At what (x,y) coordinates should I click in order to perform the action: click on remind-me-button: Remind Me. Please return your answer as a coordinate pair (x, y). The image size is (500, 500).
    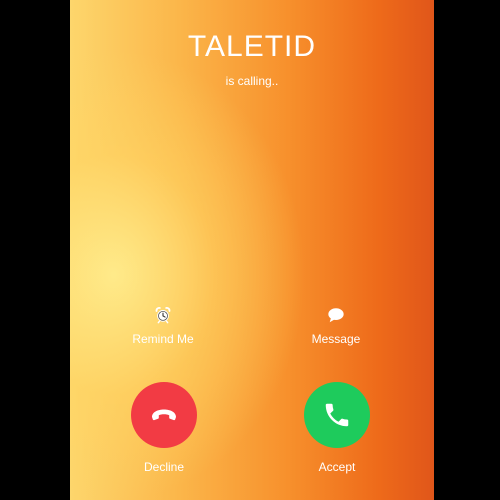
    Looking at the image, I should click on (163, 326).